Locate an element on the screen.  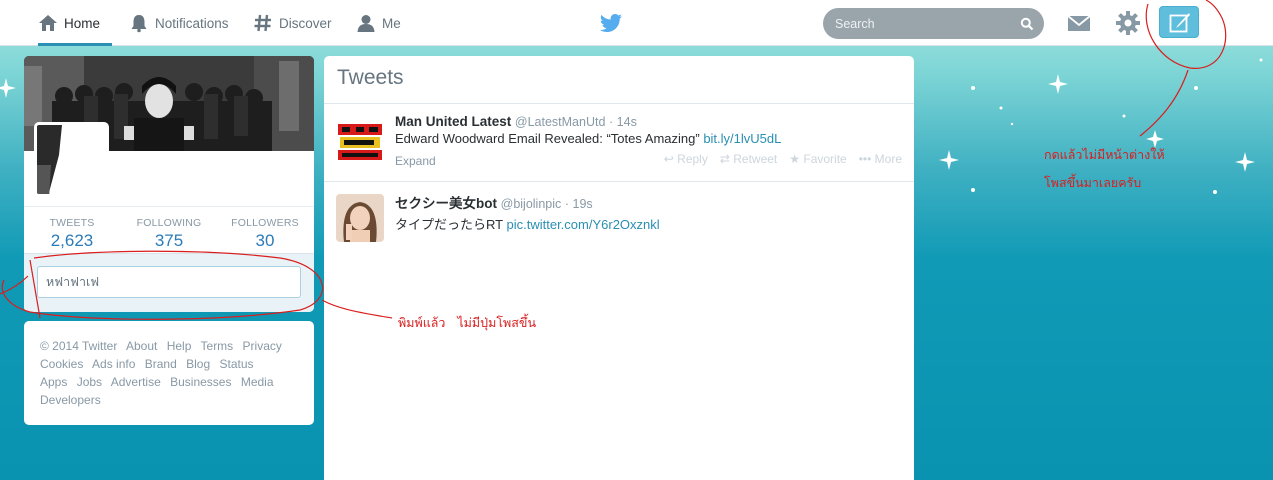
favorite-action: ★ Favorite is located at coordinates (817, 159).